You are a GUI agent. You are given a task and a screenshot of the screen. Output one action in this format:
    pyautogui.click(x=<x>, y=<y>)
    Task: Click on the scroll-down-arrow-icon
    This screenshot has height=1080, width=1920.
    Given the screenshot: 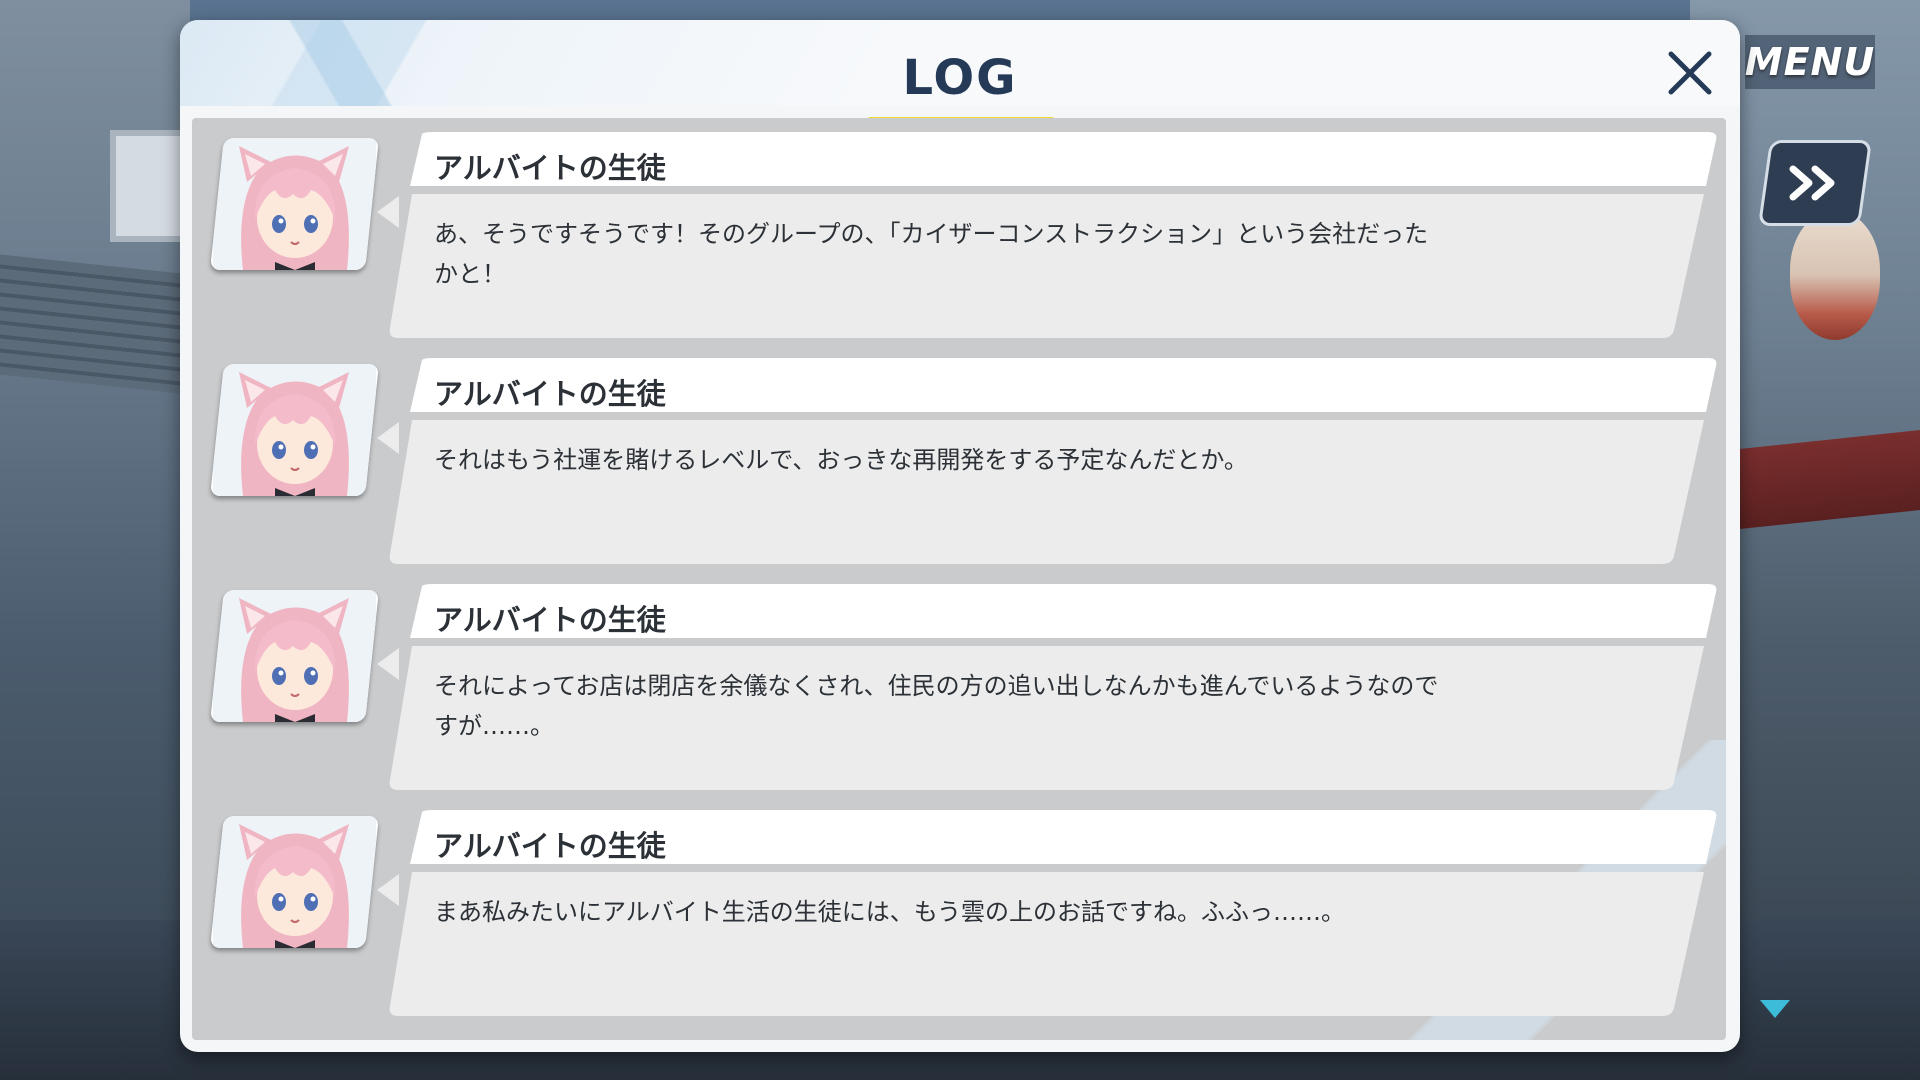 What is the action you would take?
    pyautogui.click(x=1775, y=1009)
    